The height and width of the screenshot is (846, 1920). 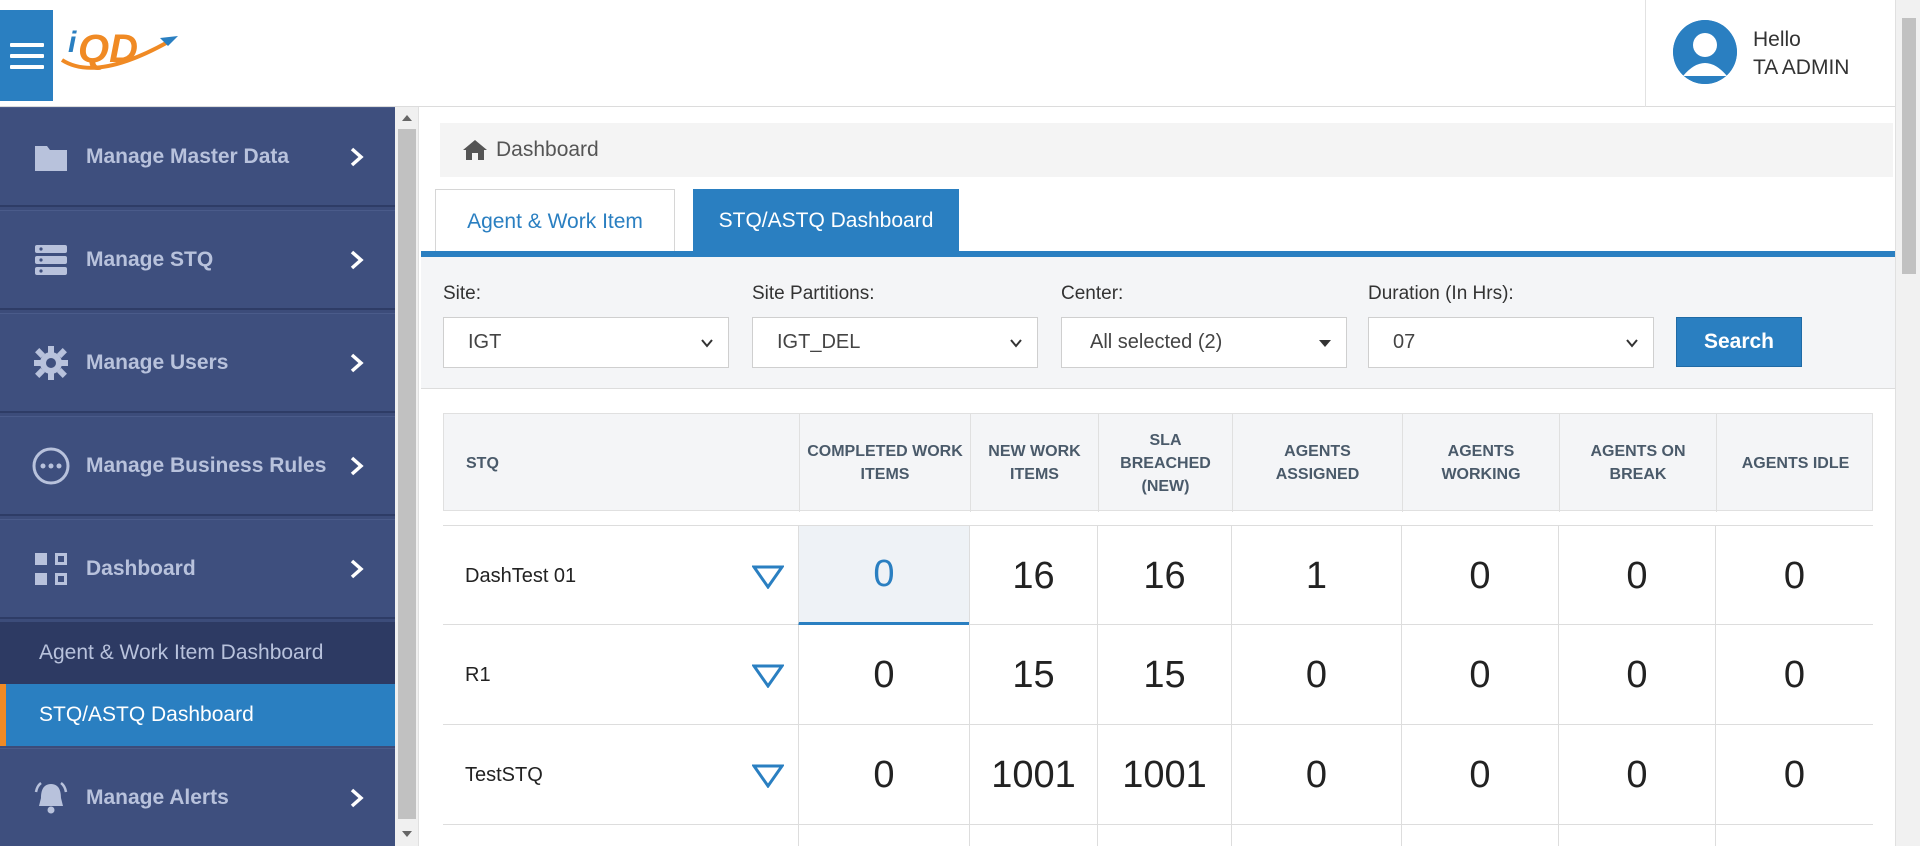 I want to click on site-partitions-select-value: IGT_DEL, so click(x=819, y=342).